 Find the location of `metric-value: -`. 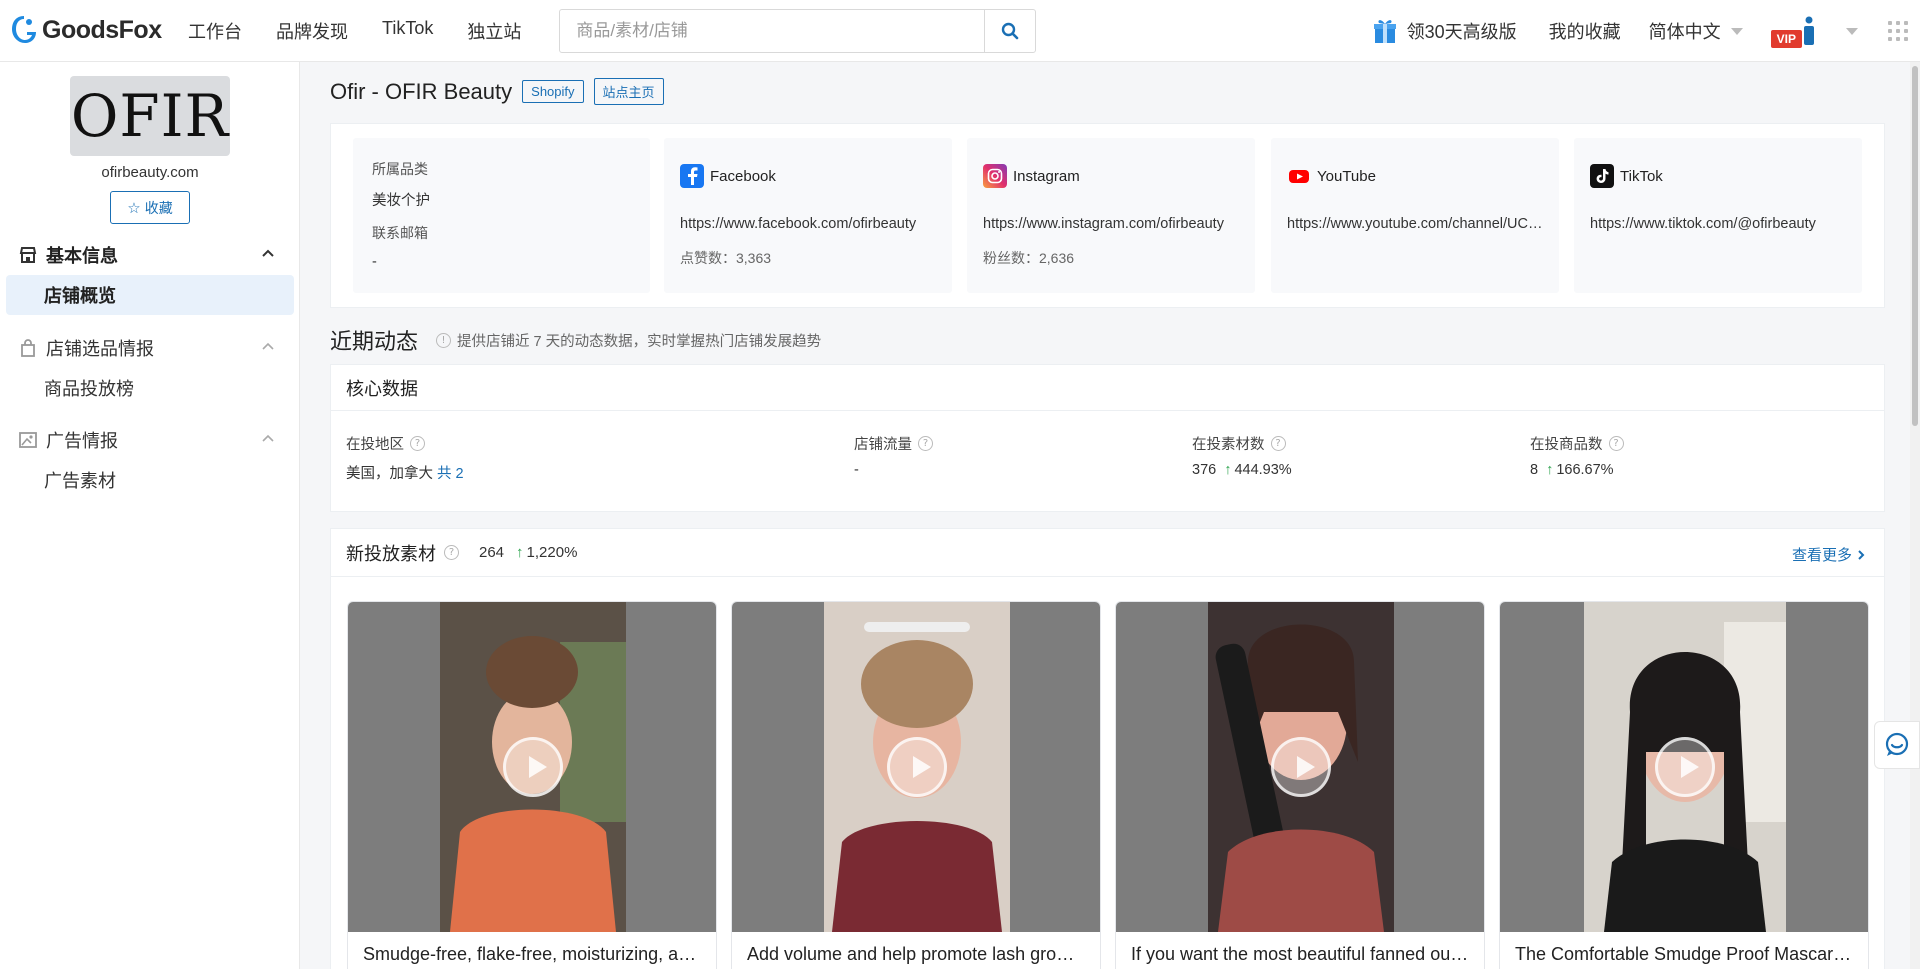

metric-value: - is located at coordinates (856, 470).